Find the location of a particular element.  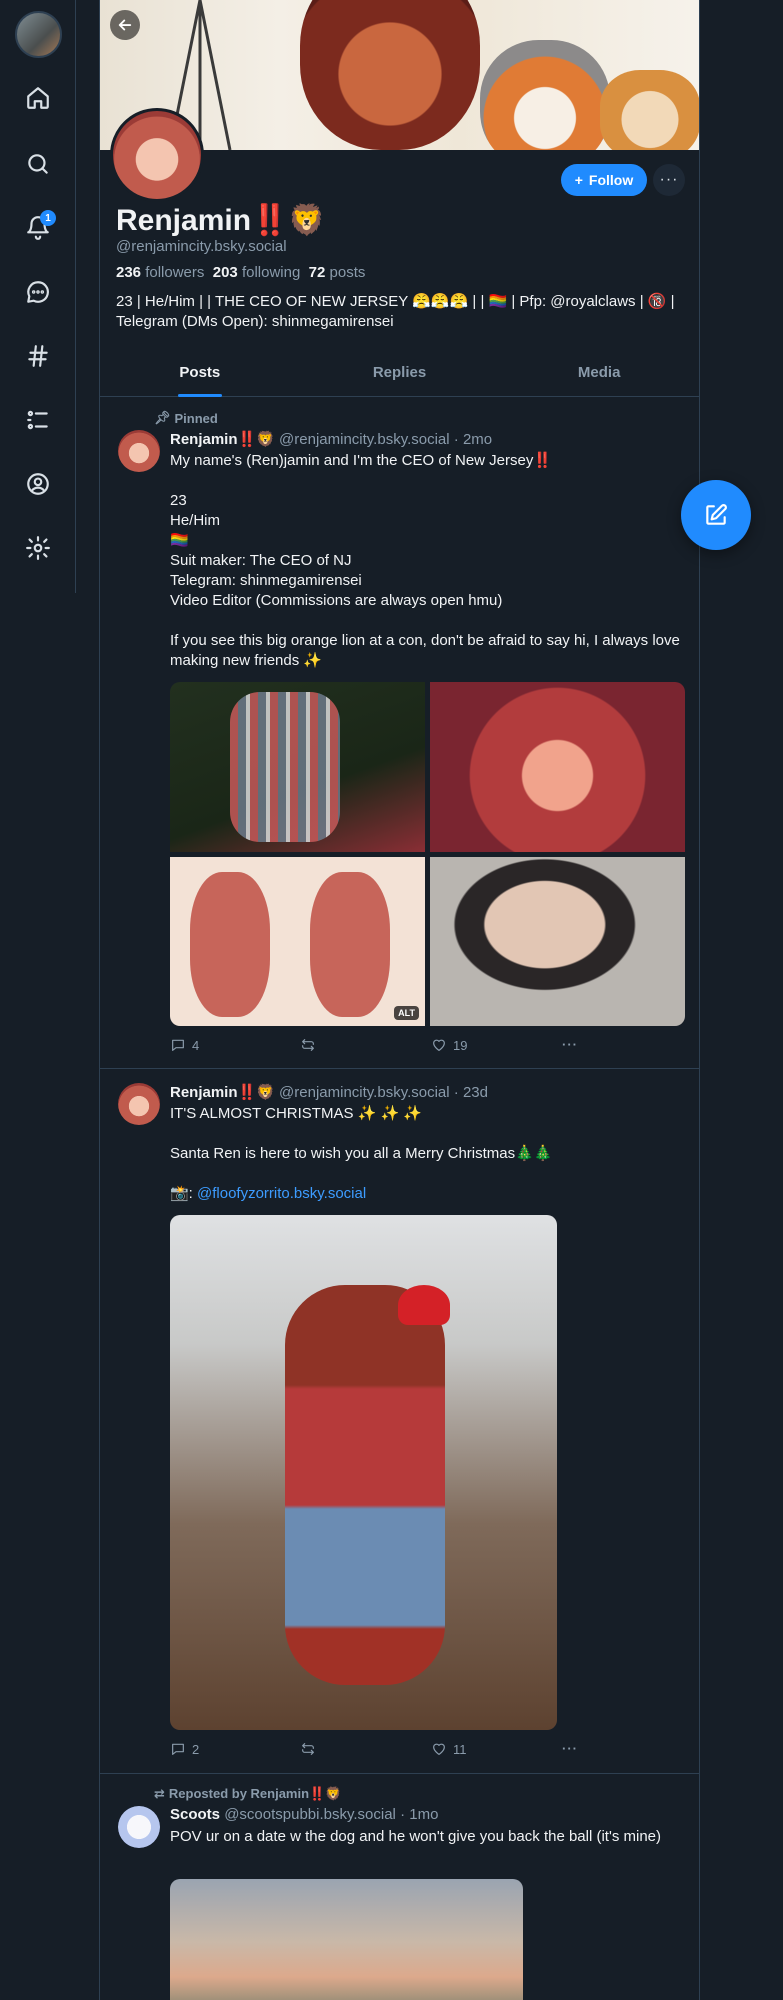

post-actions: 2 11 ··· is located at coordinates (380, 1751).